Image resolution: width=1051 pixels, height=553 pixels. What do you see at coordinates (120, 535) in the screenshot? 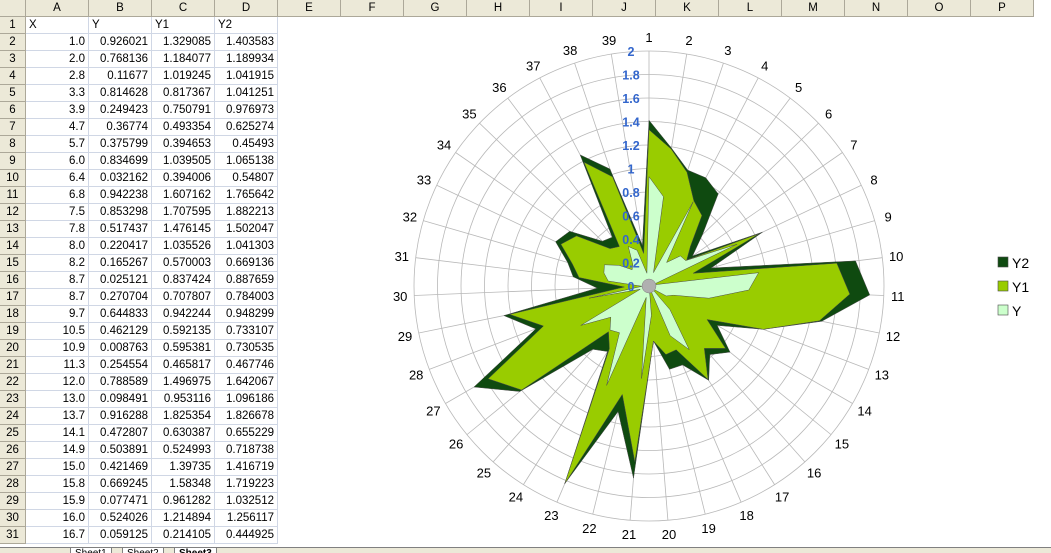
I see `data-cell: 0.059125` at bounding box center [120, 535].